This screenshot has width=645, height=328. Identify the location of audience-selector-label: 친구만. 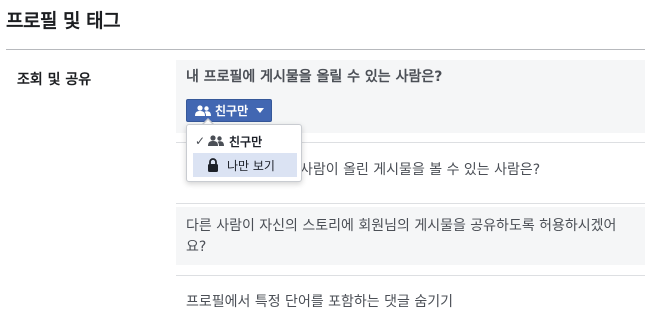
(232, 111).